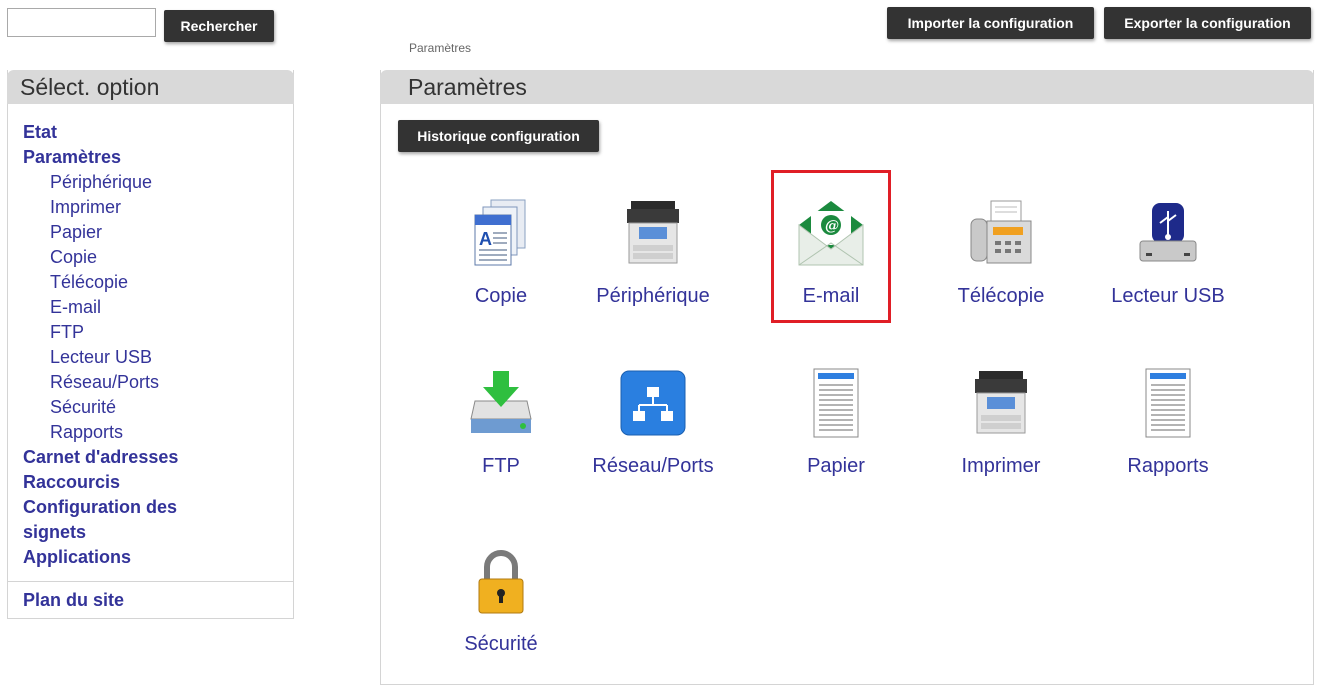  What do you see at coordinates (158, 257) in the screenshot?
I see `sidebar-item-copie: Copie` at bounding box center [158, 257].